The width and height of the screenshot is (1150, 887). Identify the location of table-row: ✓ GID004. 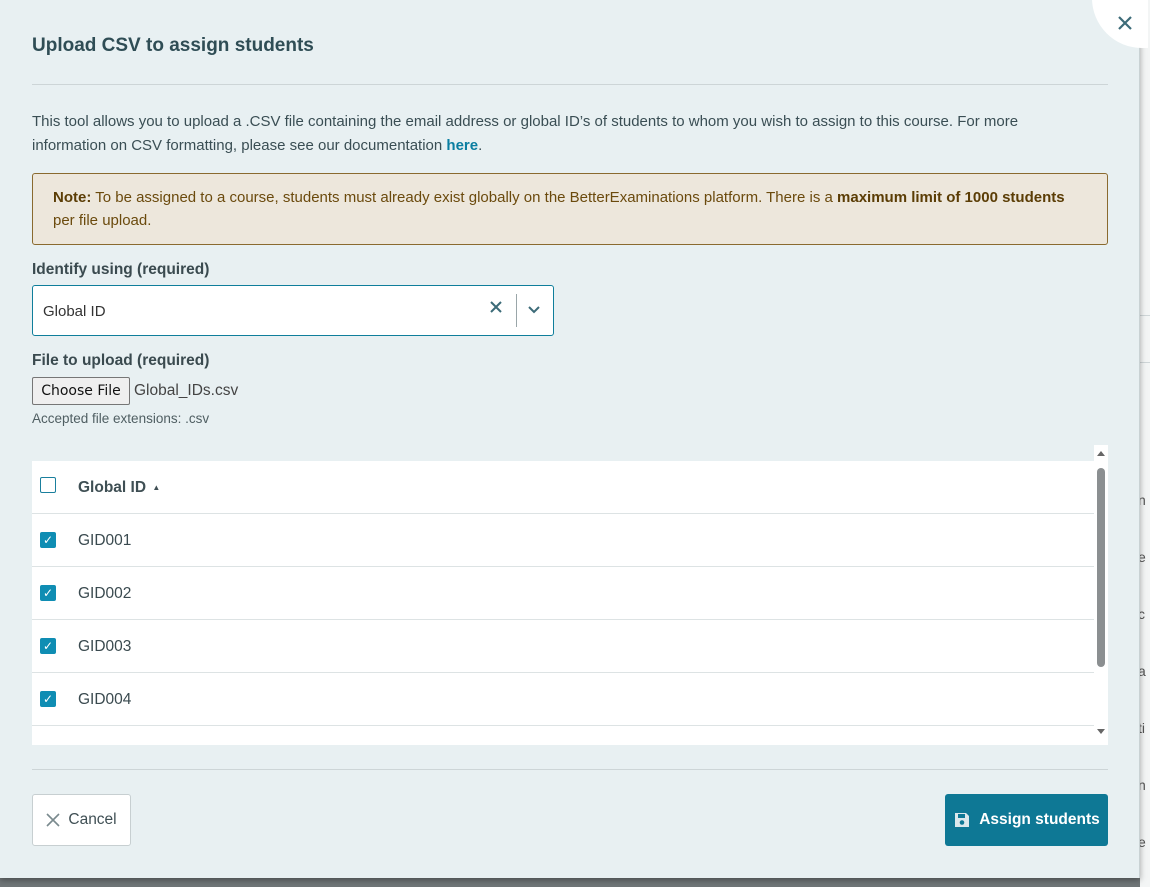
(563, 699).